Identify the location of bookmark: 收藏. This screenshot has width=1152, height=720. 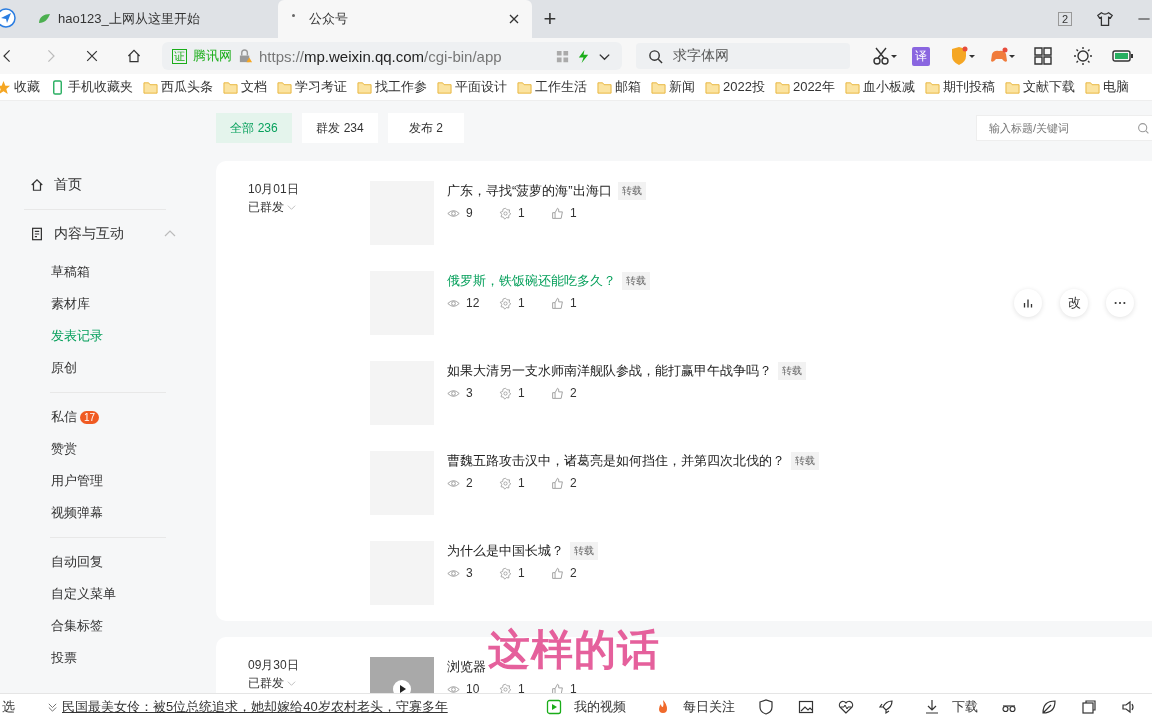
(20, 87).